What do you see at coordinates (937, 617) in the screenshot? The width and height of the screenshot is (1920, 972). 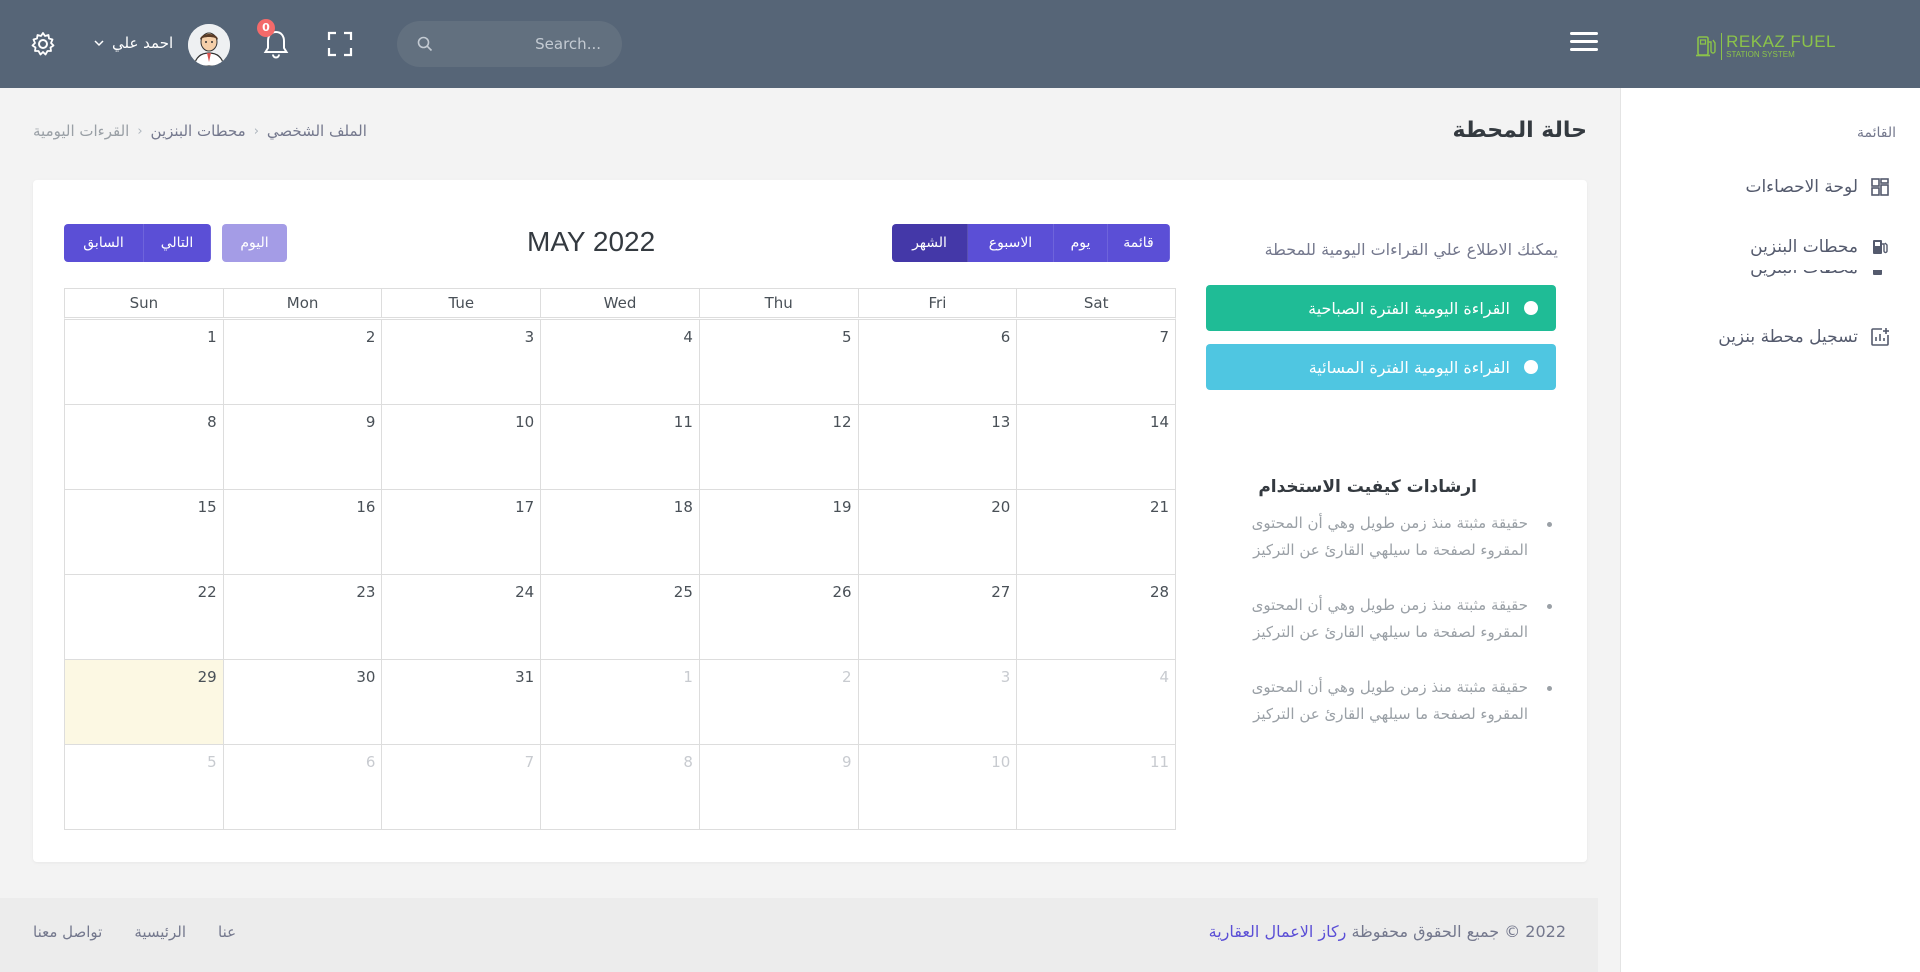 I see `calendar-day: 27` at bounding box center [937, 617].